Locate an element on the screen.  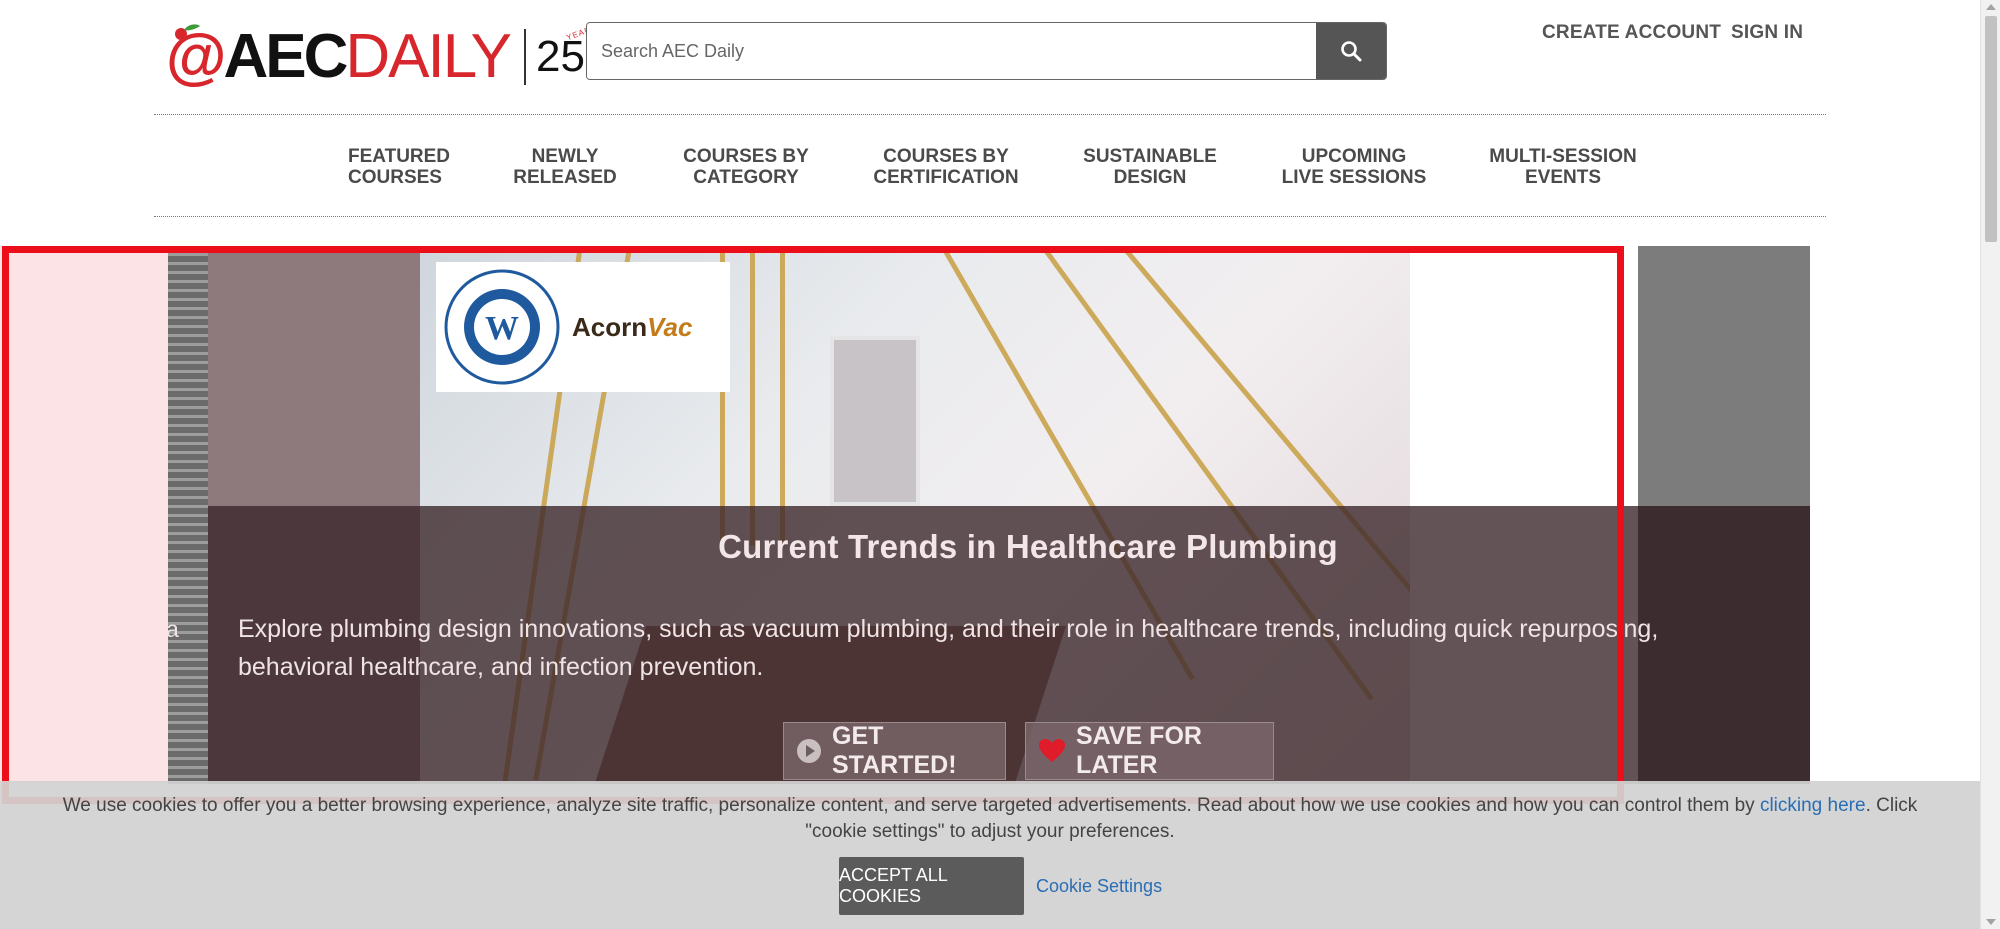
svg-text: W is located at coordinates (502, 328).